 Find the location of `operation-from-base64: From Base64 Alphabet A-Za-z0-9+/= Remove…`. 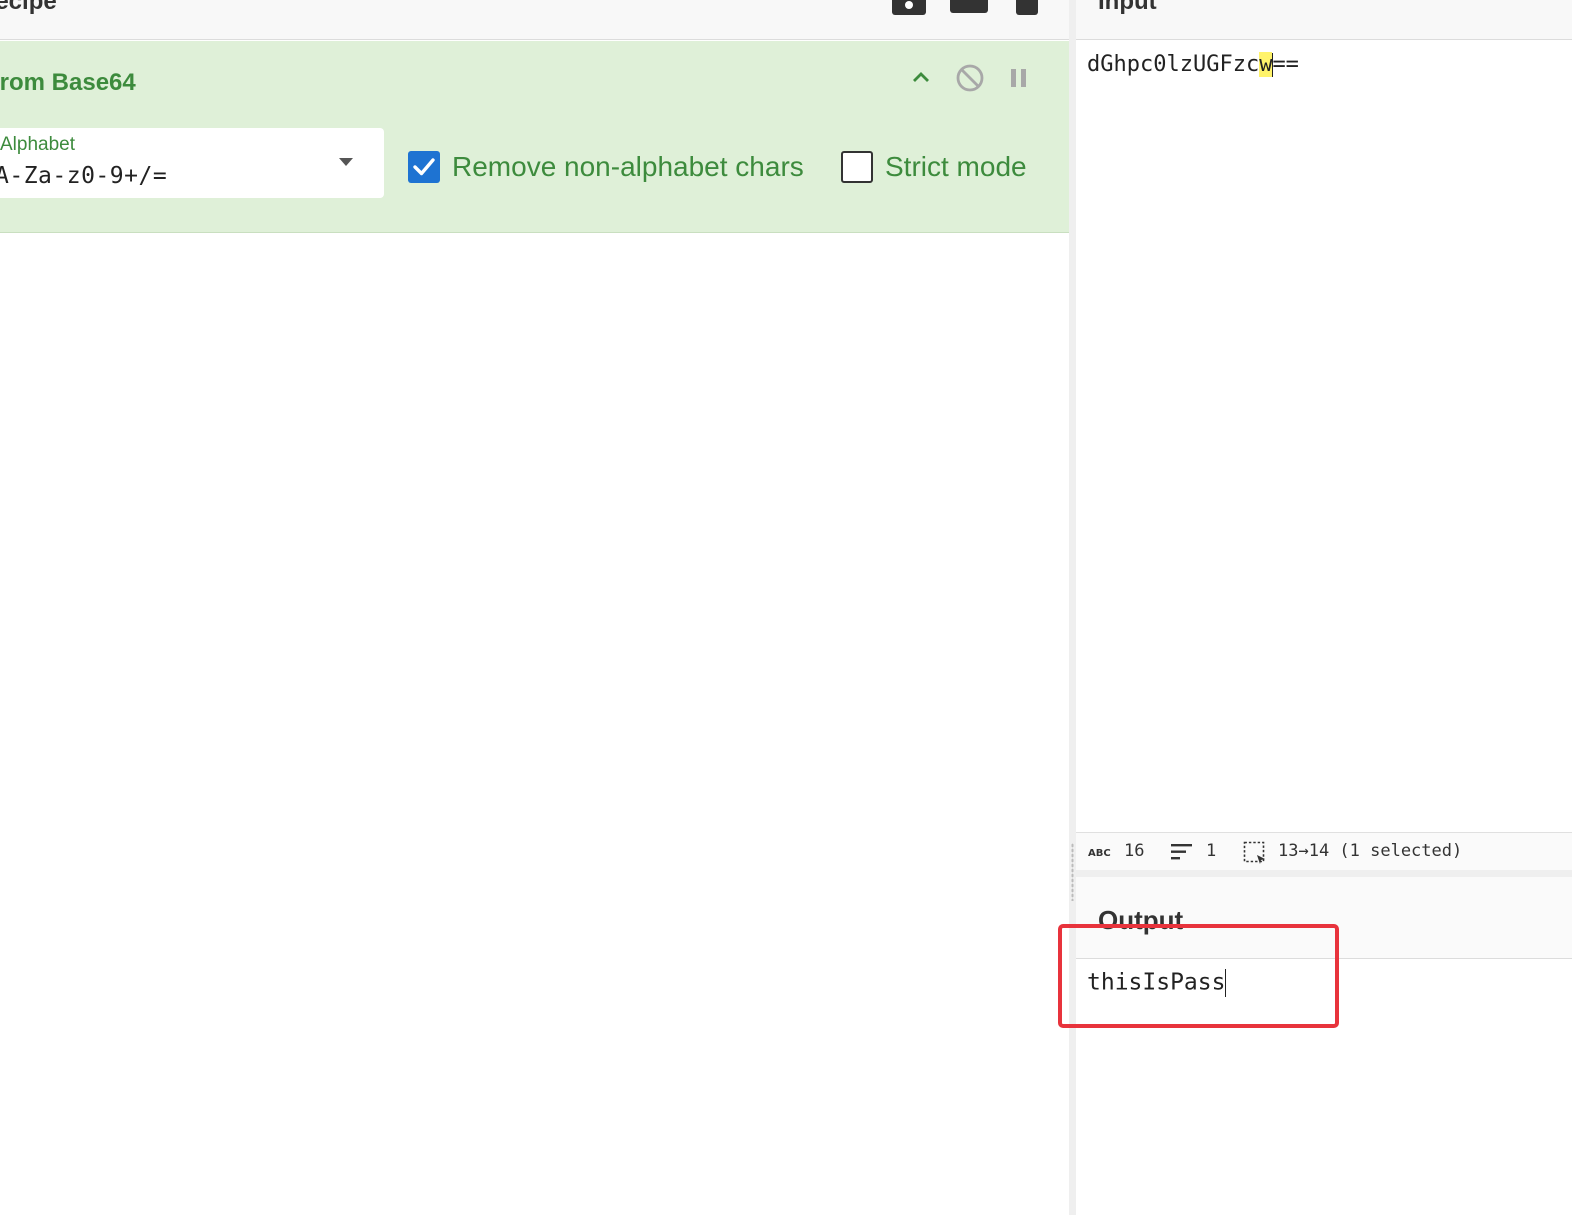

operation-from-base64: From Base64 Alphabet A-Za-z0-9+/= Remove… is located at coordinates (534, 137).